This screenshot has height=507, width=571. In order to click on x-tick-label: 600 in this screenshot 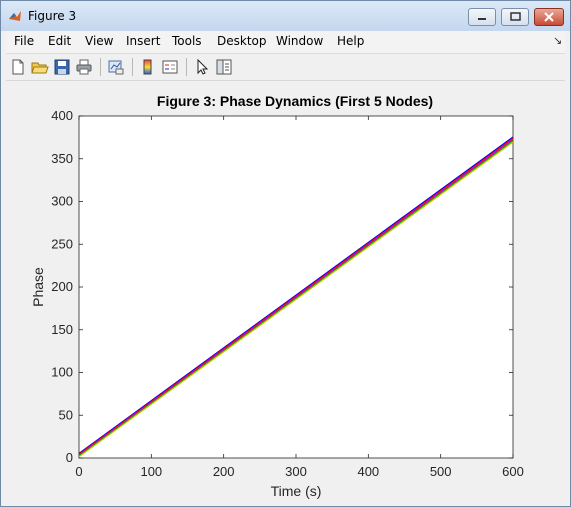, I will do `click(513, 471)`.